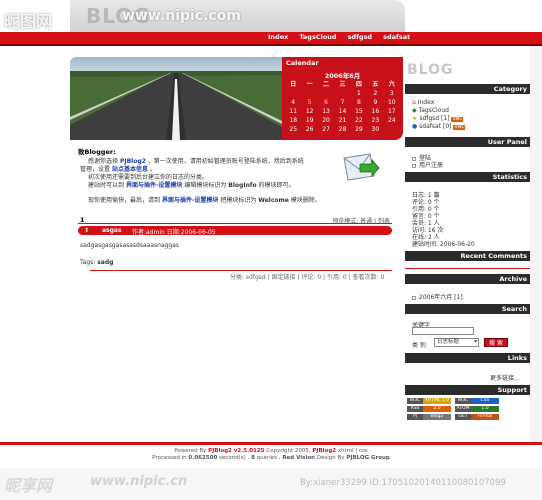 The height and width of the screenshot is (500, 542). I want to click on watermark-logo: 昵图网, so click(28, 21).